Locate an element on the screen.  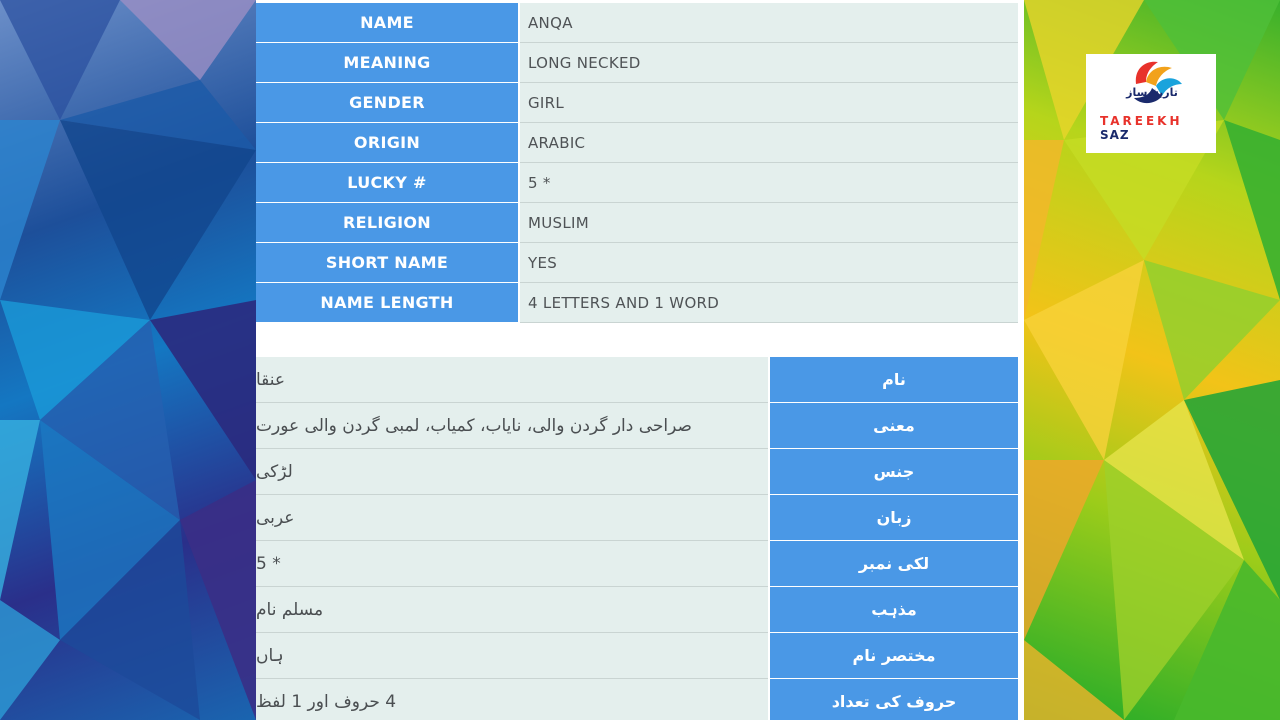
row-value: MUSLIM is located at coordinates (769, 223).